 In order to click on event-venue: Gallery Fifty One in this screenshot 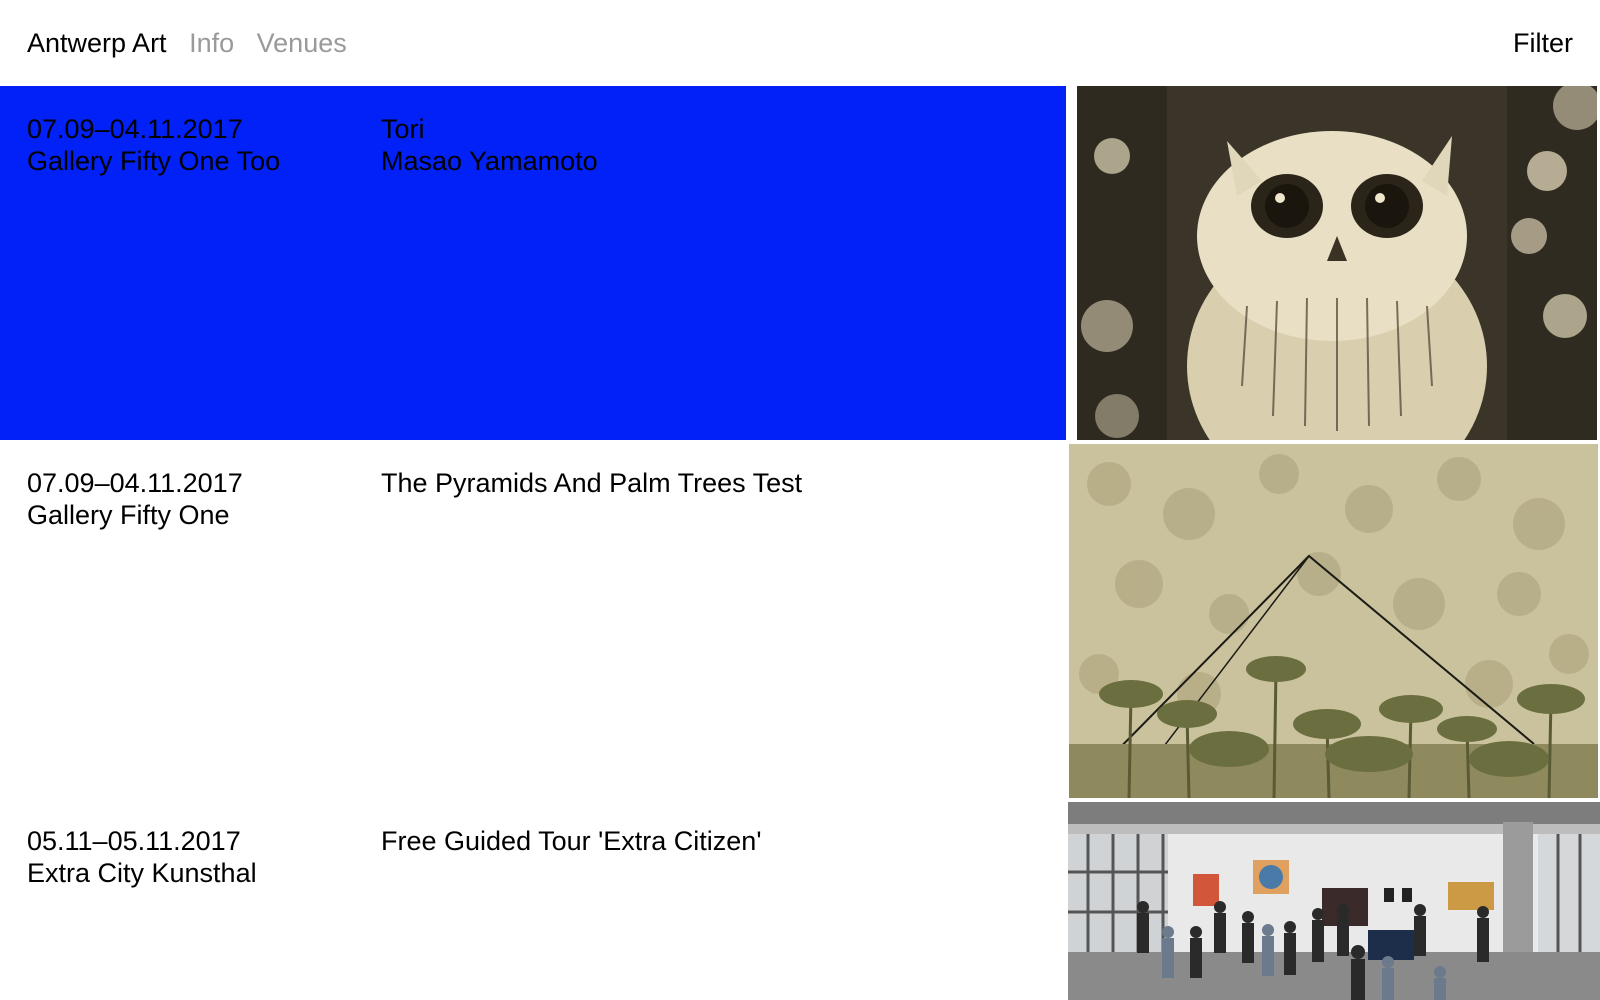, I will do `click(128, 515)`.